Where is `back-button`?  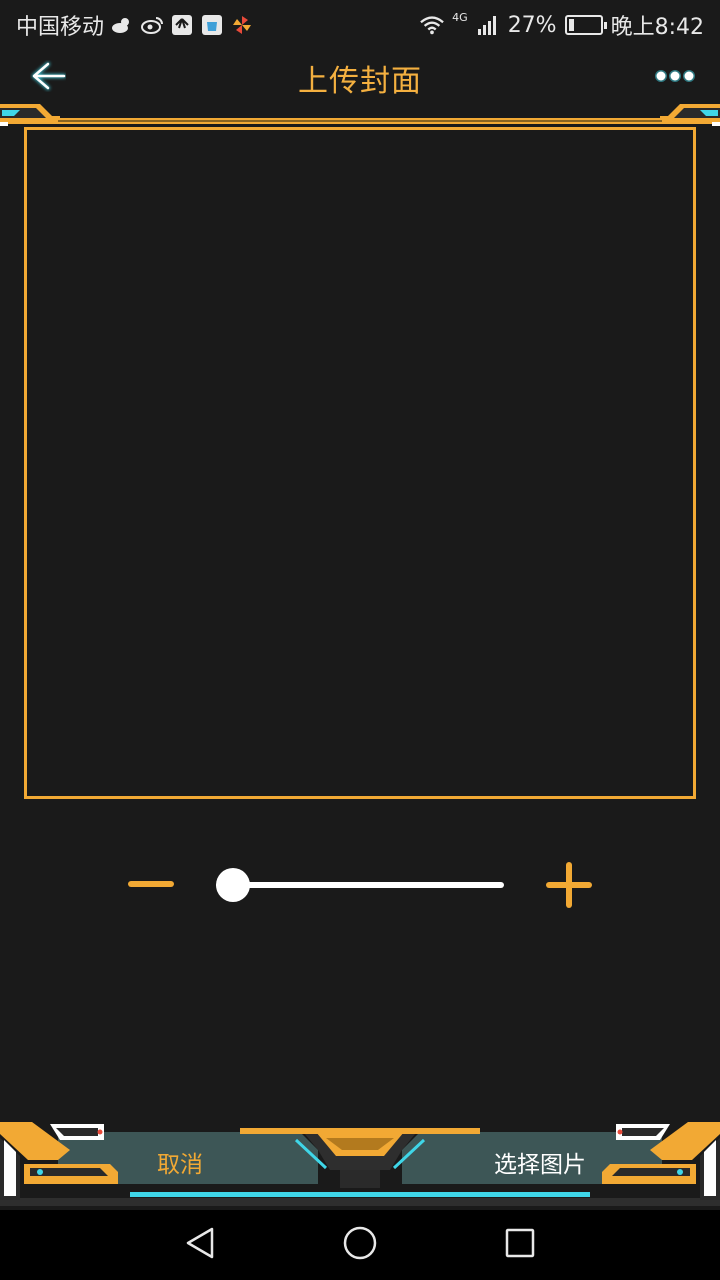 back-button is located at coordinates (48, 78).